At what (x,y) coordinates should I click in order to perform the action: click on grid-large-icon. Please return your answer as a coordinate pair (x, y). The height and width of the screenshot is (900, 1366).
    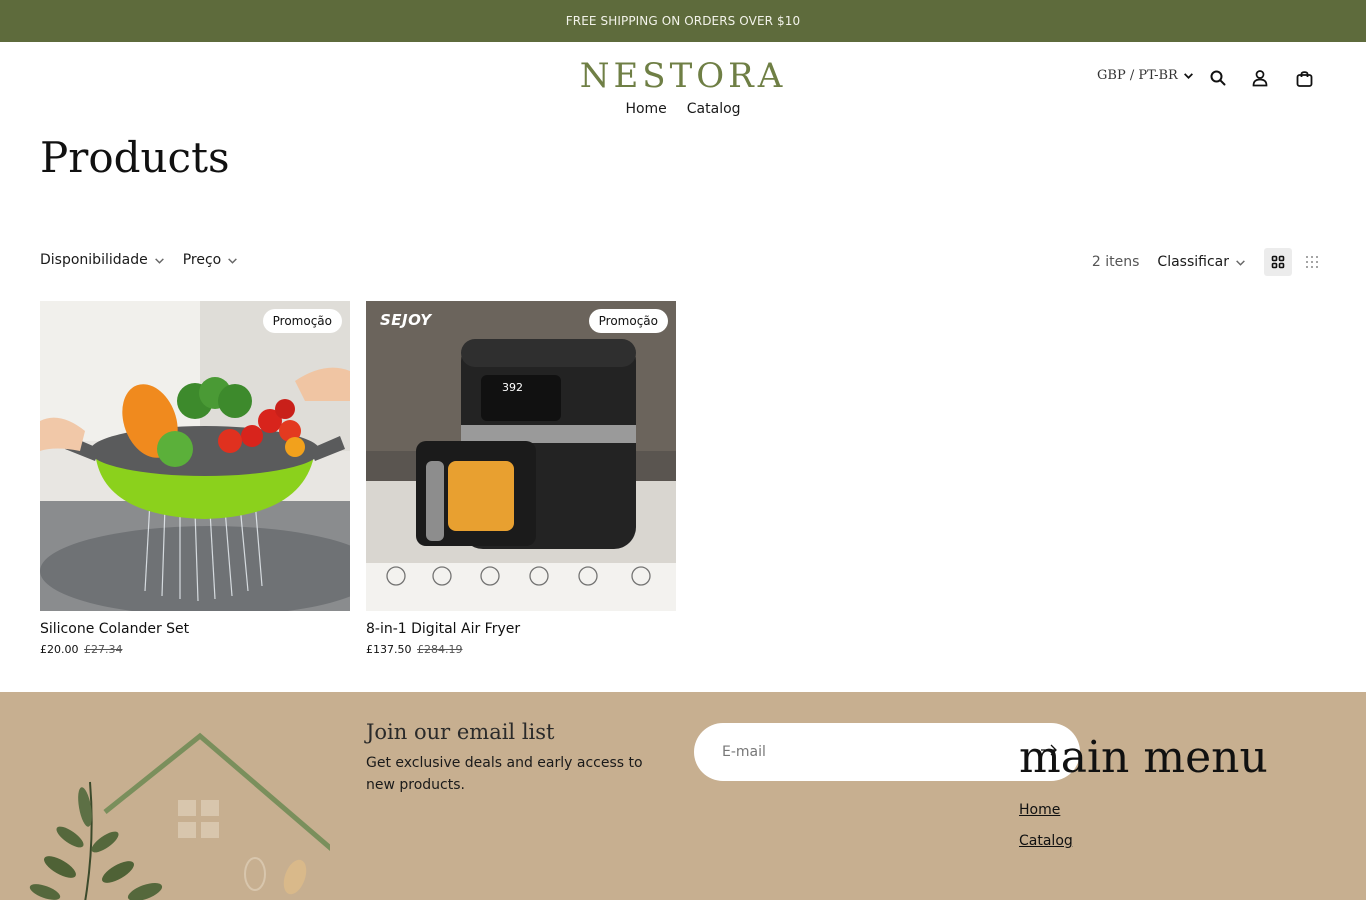
    Looking at the image, I should click on (1278, 262).